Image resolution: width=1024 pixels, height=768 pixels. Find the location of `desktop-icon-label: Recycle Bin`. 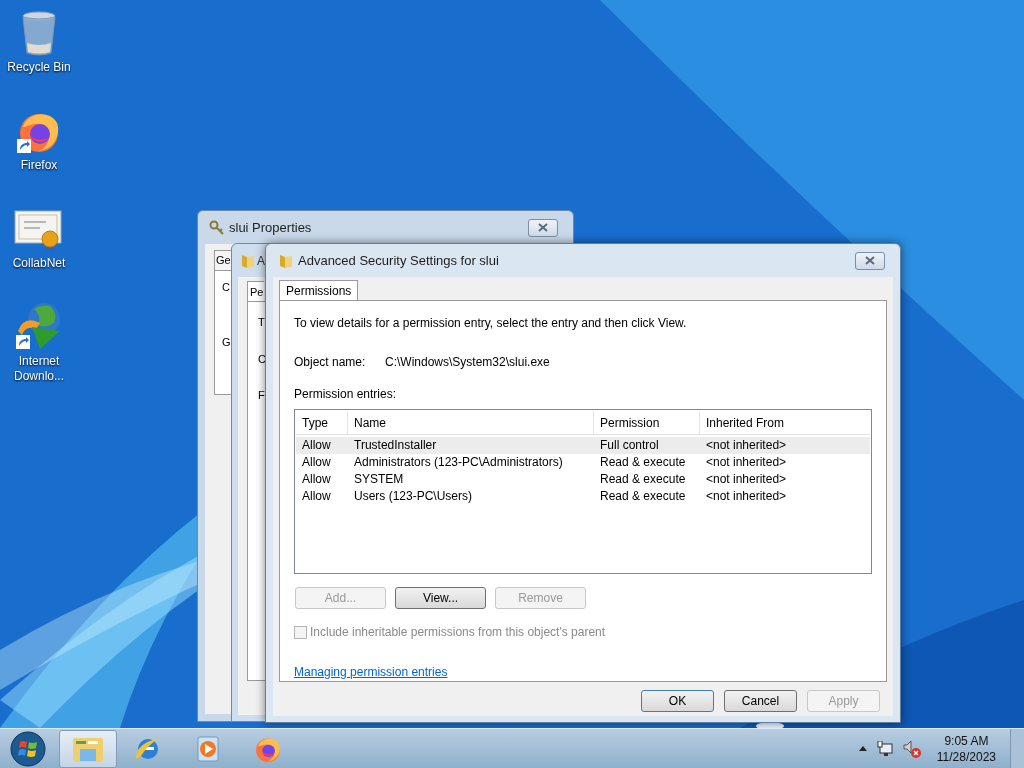

desktop-icon-label: Recycle Bin is located at coordinates (39, 67).